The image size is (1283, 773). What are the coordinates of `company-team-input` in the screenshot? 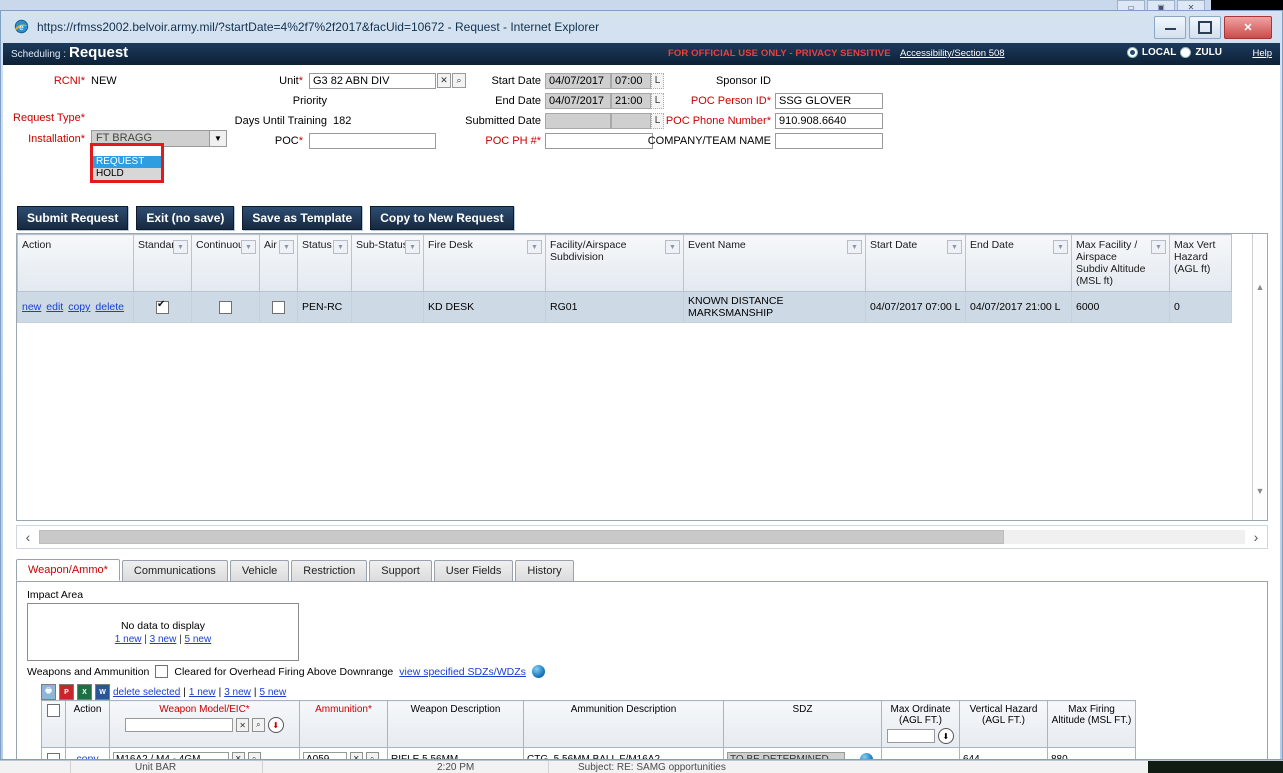 It's located at (829, 141).